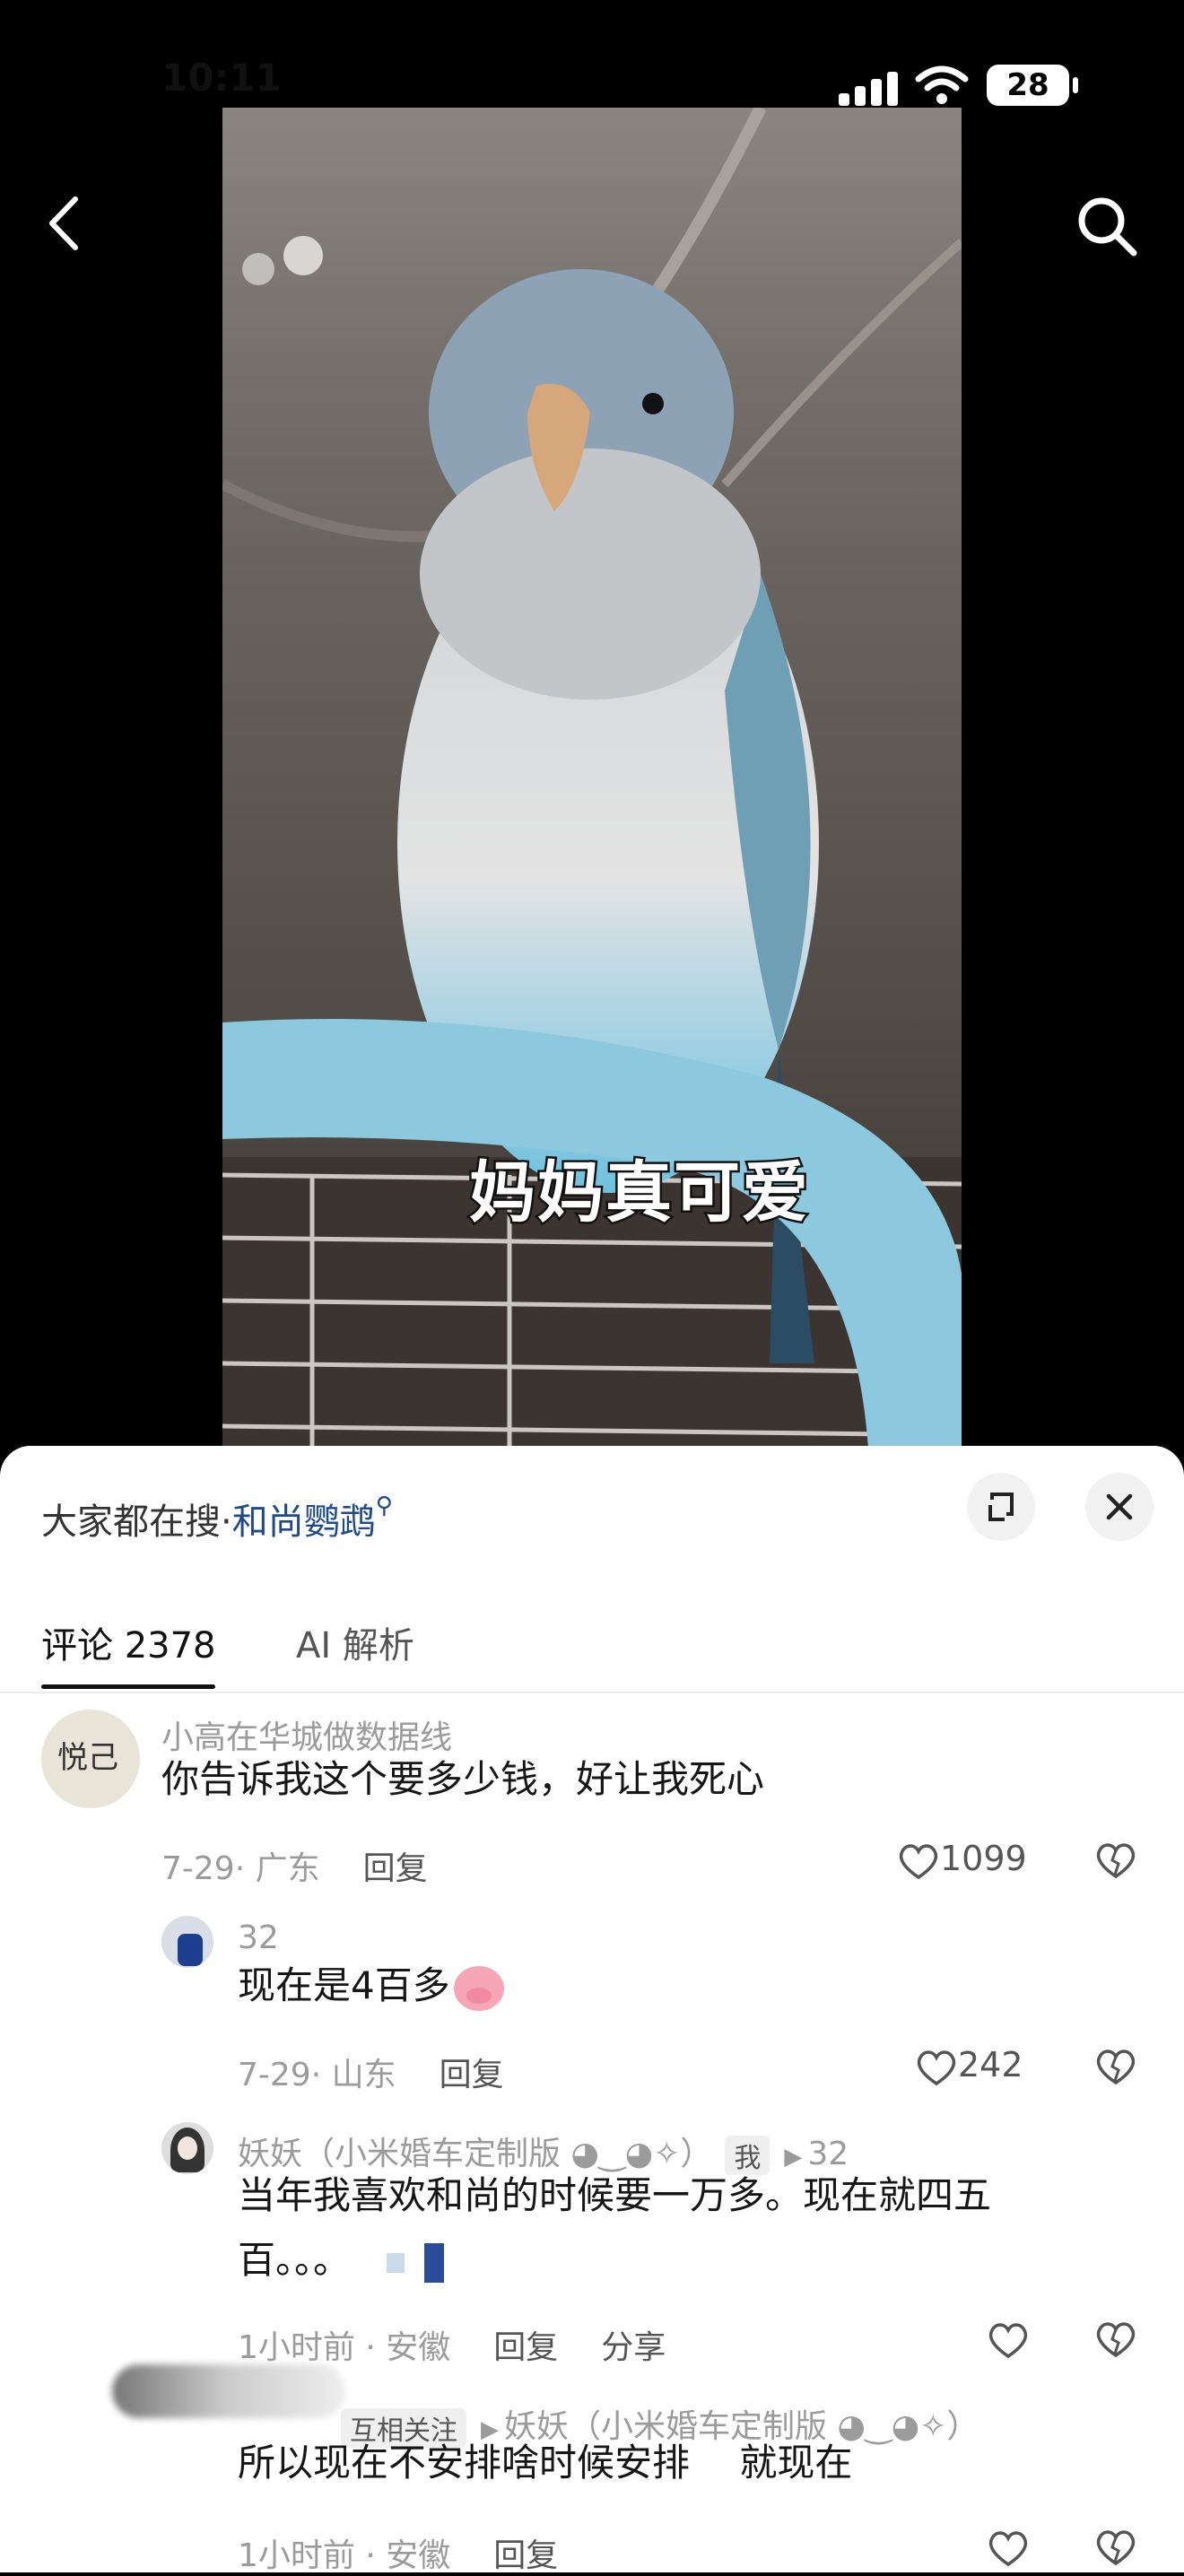  I want to click on search-suggestion-prefix: 大家都在搜·, so click(136, 1522).